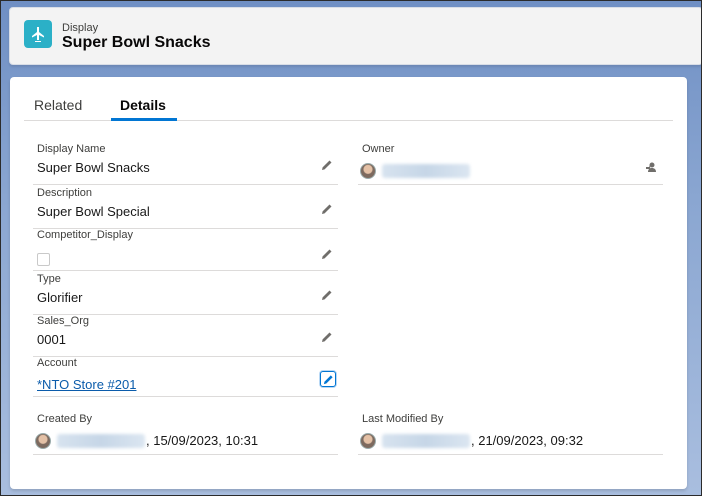 The image size is (702, 496). Describe the element at coordinates (49, 279) in the screenshot. I see `field-label: Type` at that location.